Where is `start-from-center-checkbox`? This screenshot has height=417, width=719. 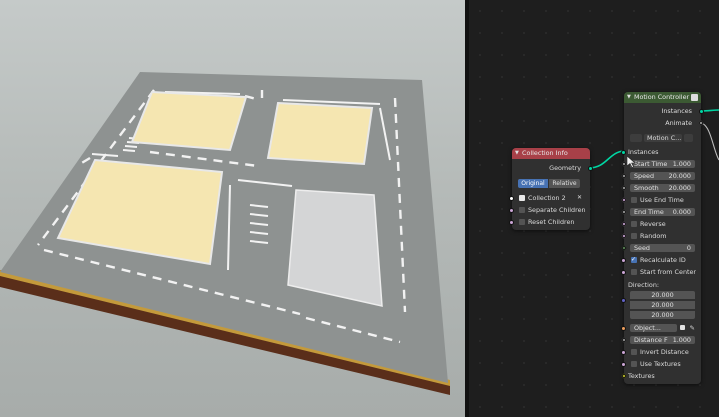 start-from-center-checkbox is located at coordinates (634, 272).